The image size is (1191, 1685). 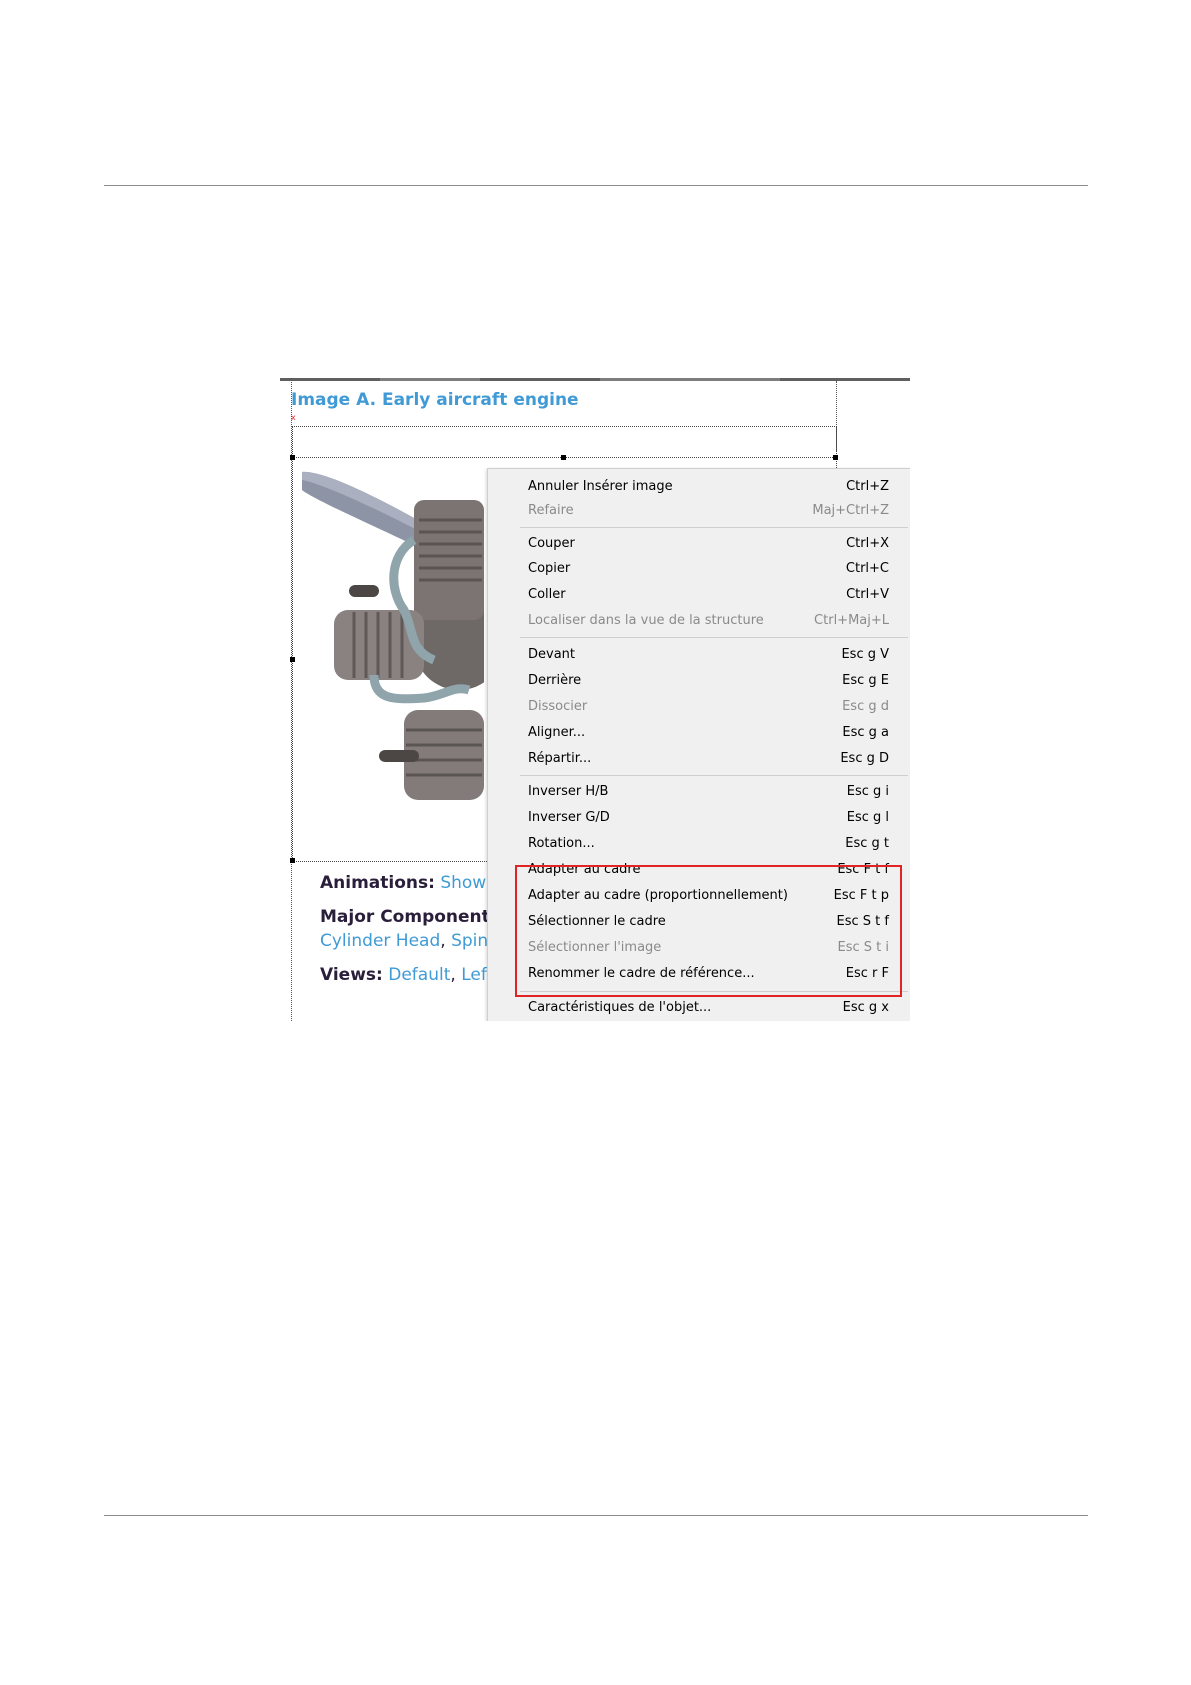 I want to click on animations-label: Animations:, so click(x=377, y=883).